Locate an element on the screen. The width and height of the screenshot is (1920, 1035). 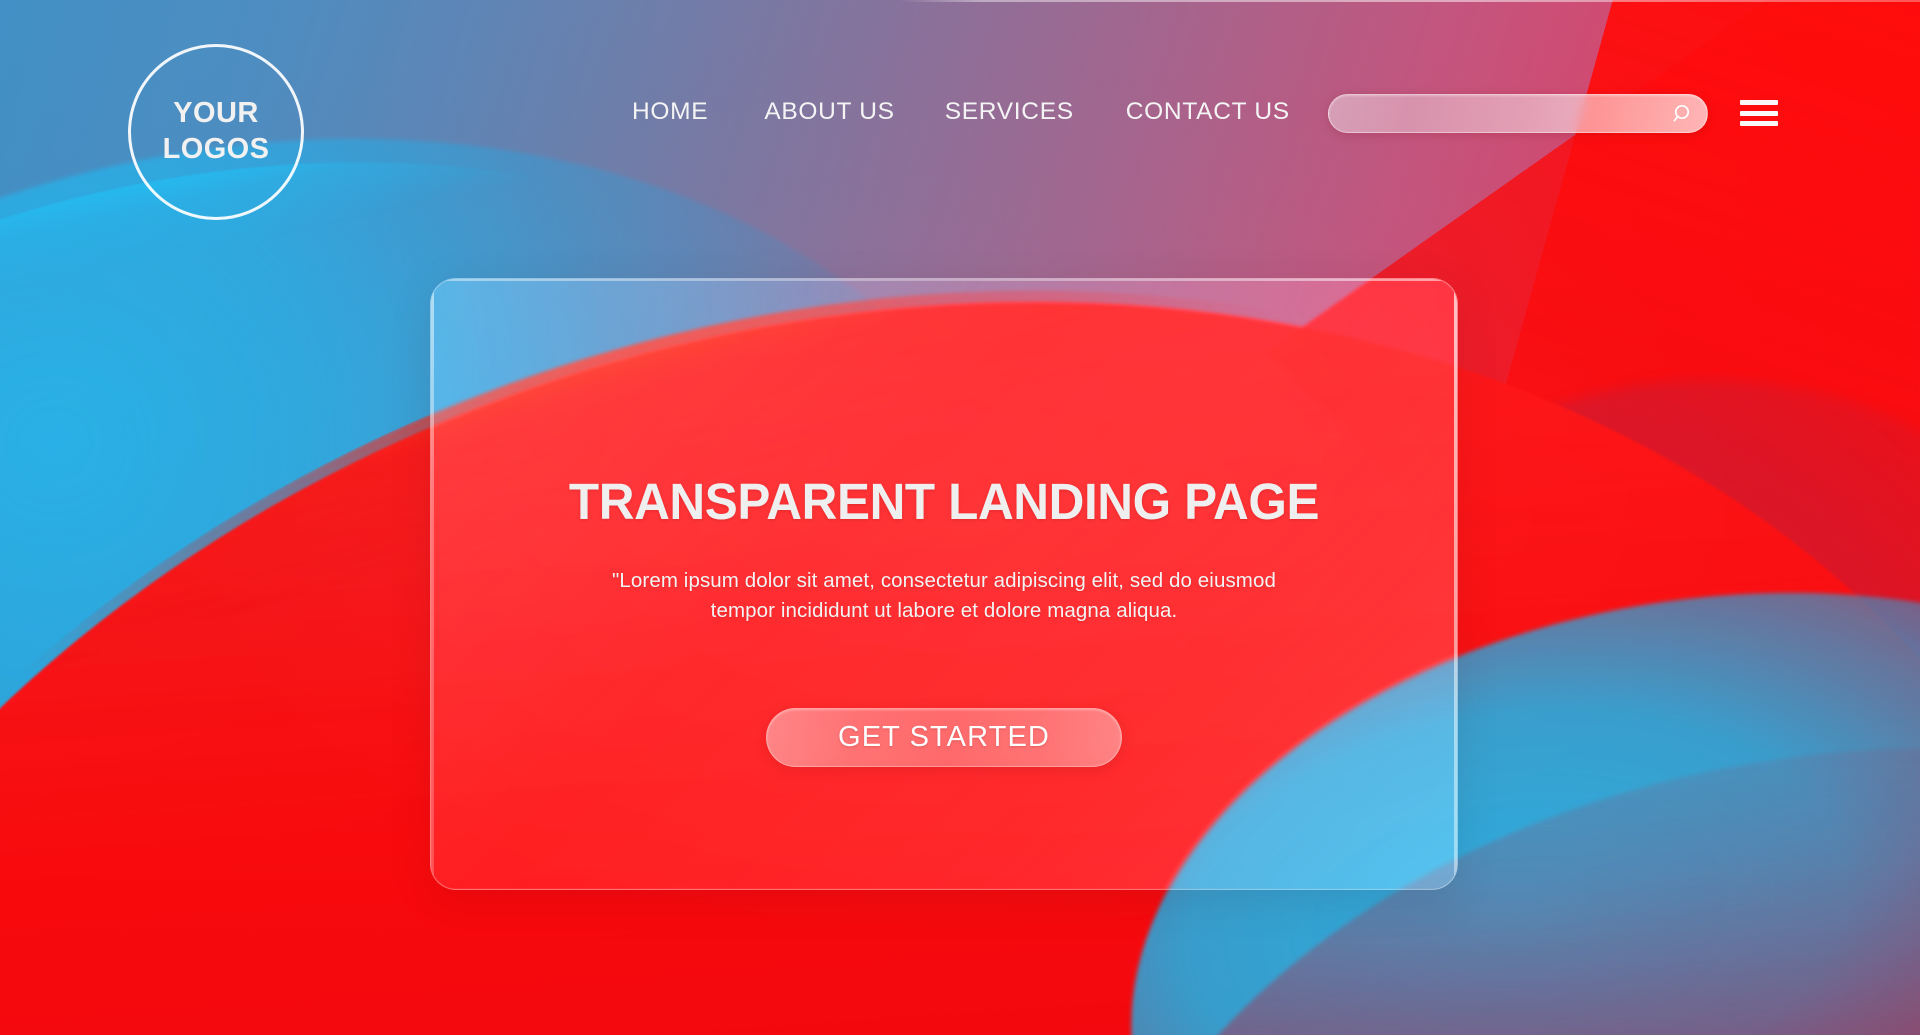
logo: YOUR LOGOS is located at coordinates (216, 132).